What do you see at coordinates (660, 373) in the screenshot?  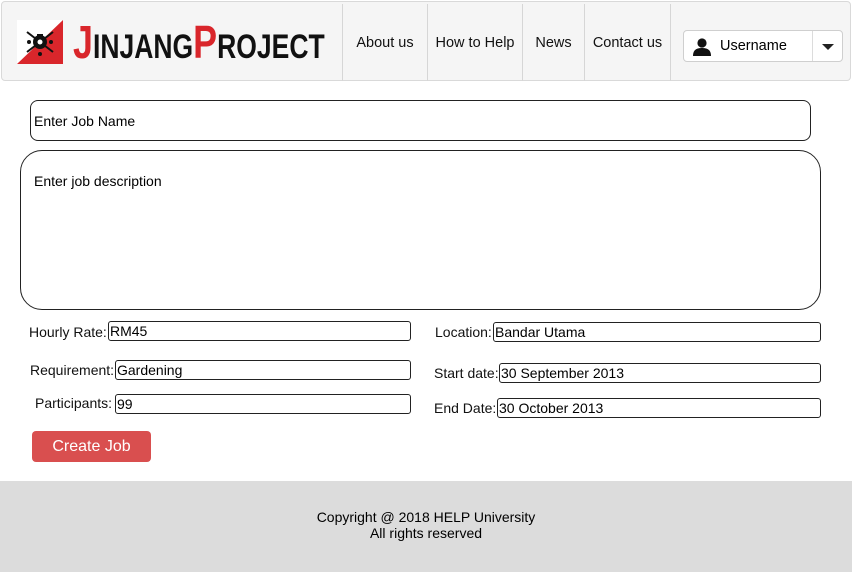 I see `start-date-field` at bounding box center [660, 373].